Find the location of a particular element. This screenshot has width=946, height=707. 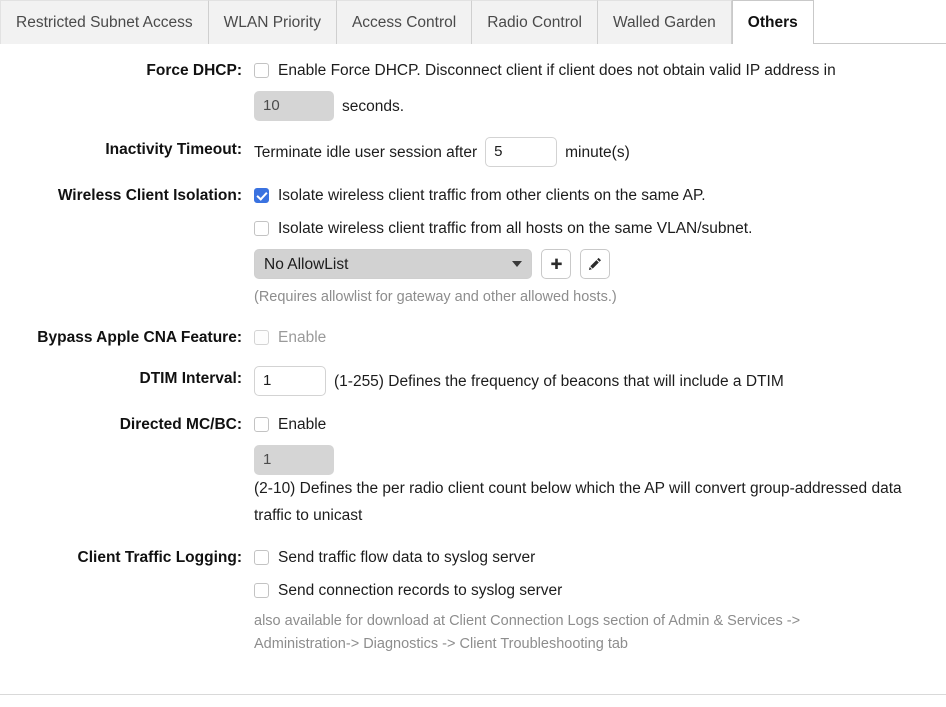

send-traffic-flow-label: Send traffic flow data to syslog server is located at coordinates (407, 557).